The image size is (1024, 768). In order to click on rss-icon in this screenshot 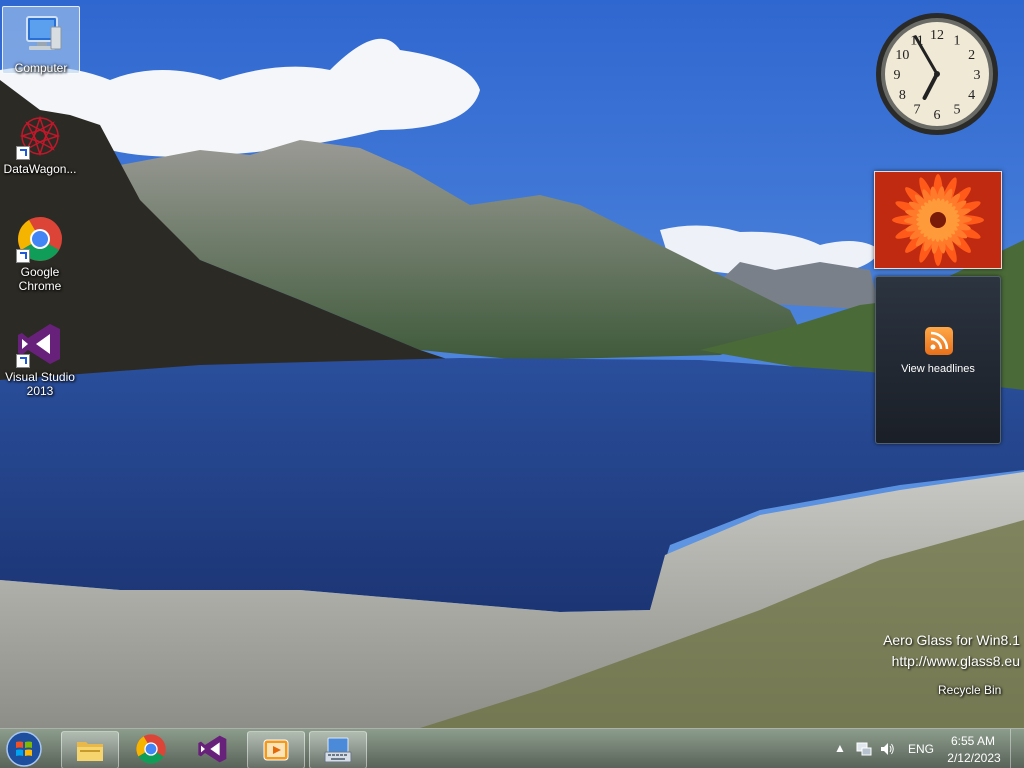, I will do `click(939, 341)`.